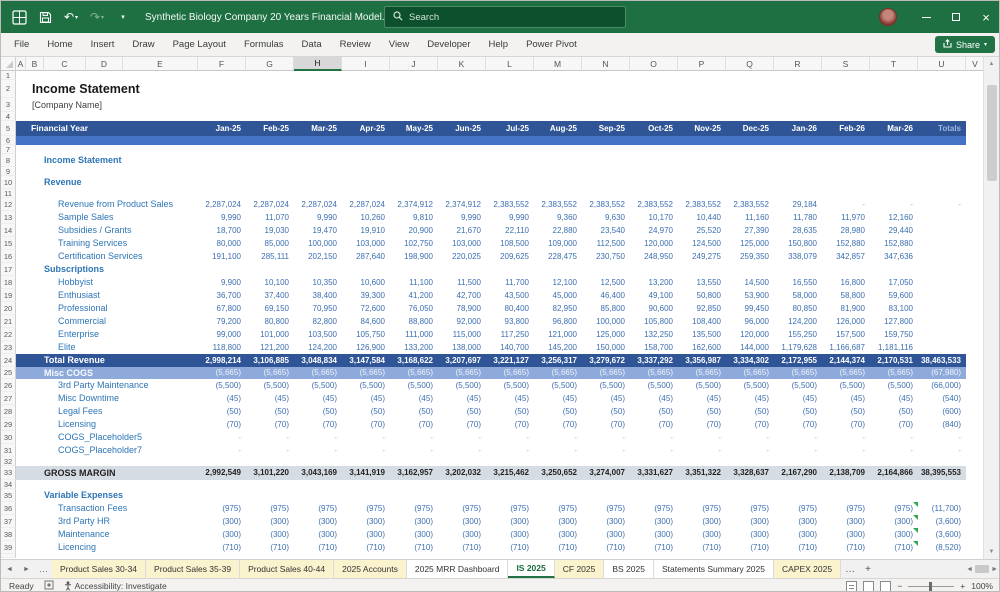  What do you see at coordinates (318, 360) in the screenshot?
I see `cell-H24: 3,048,834` at bounding box center [318, 360].